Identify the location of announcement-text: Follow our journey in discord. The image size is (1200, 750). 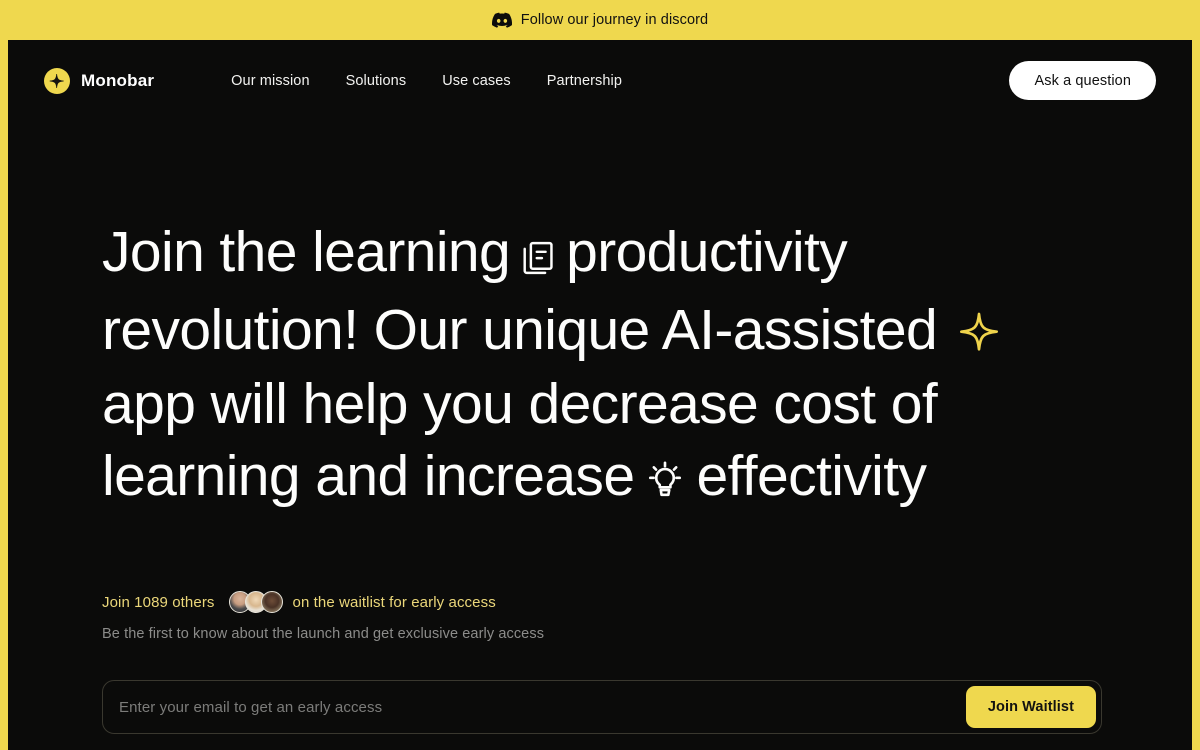
(614, 20).